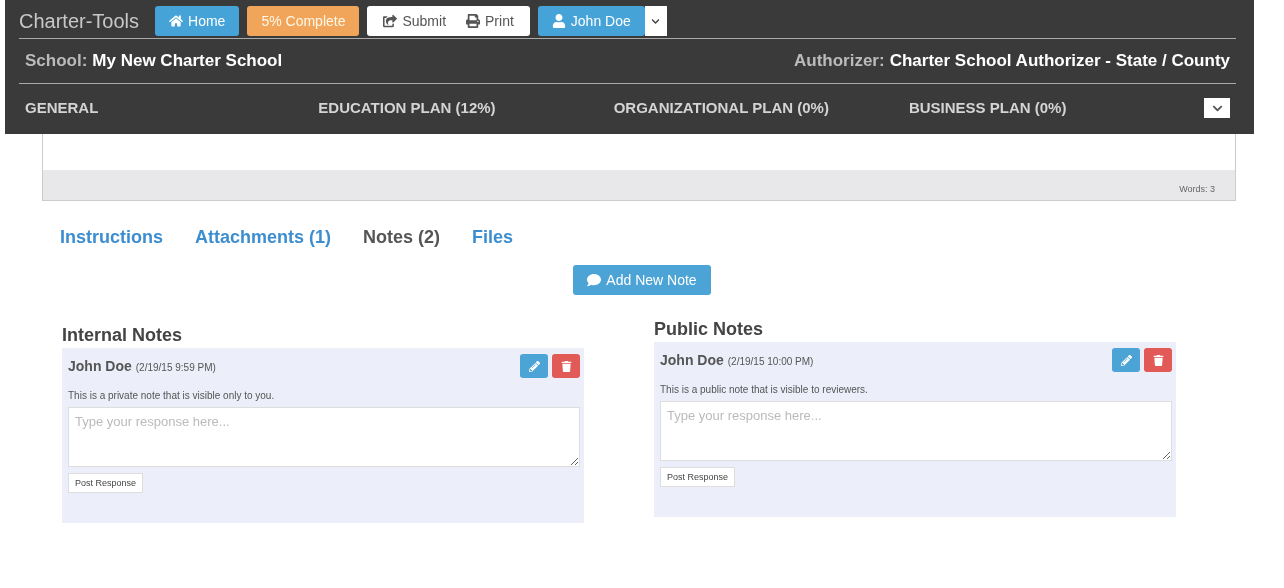  Describe the element at coordinates (142, 366) in the screenshot. I see `note-author: John Doe (2/19/15 9:59 PM)` at that location.